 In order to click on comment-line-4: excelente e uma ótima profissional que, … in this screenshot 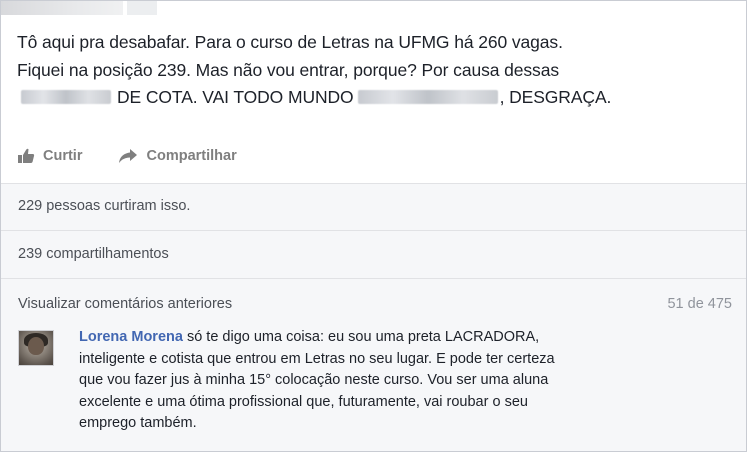, I will do `click(303, 401)`.